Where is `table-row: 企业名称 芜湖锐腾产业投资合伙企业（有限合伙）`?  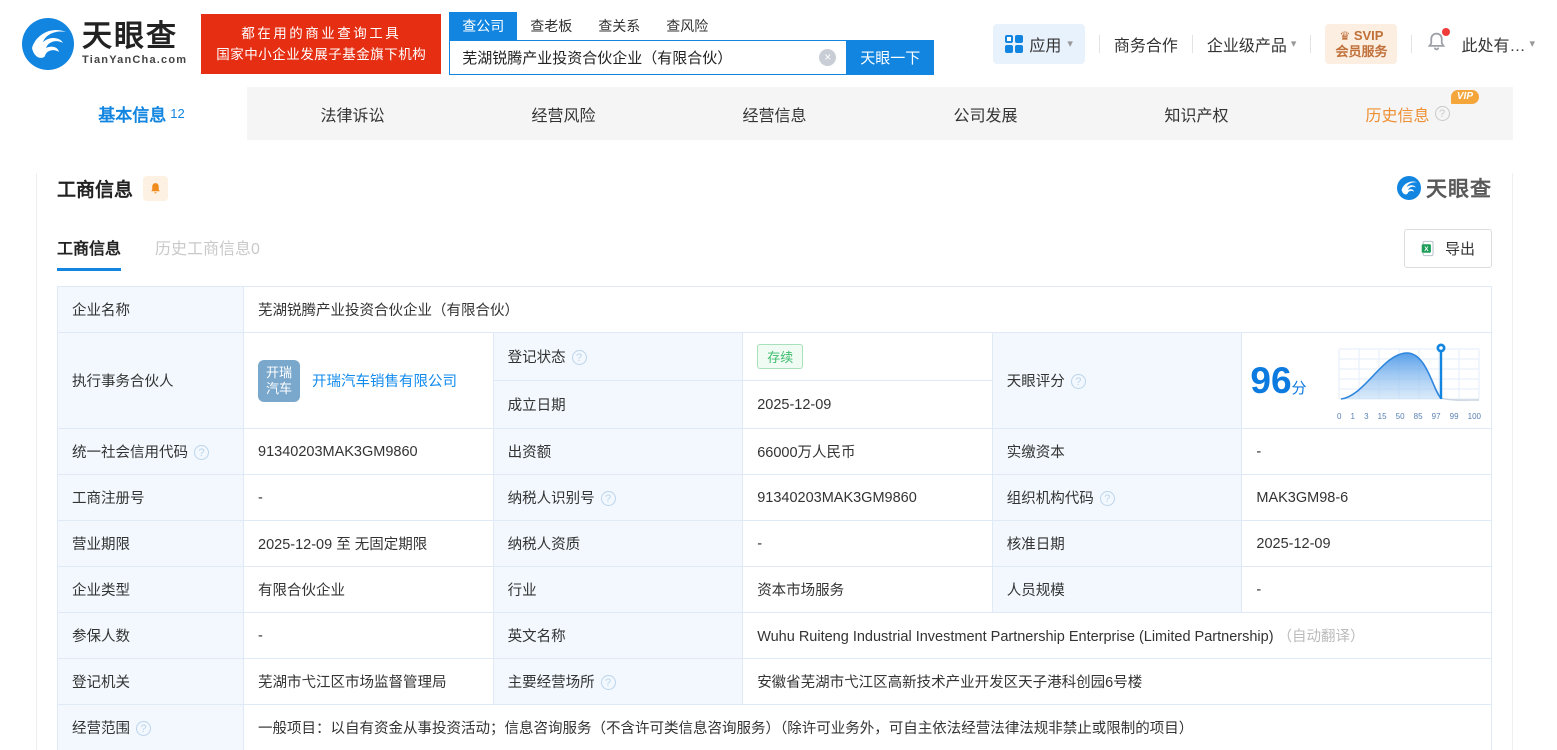
table-row: 企业名称 芜湖锐腾产业投资合伙企业（有限合伙） is located at coordinates (774, 309).